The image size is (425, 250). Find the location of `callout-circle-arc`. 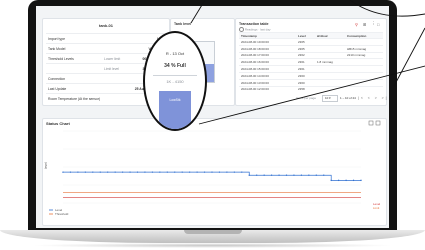

callout-circle-arc is located at coordinates (387, 8).